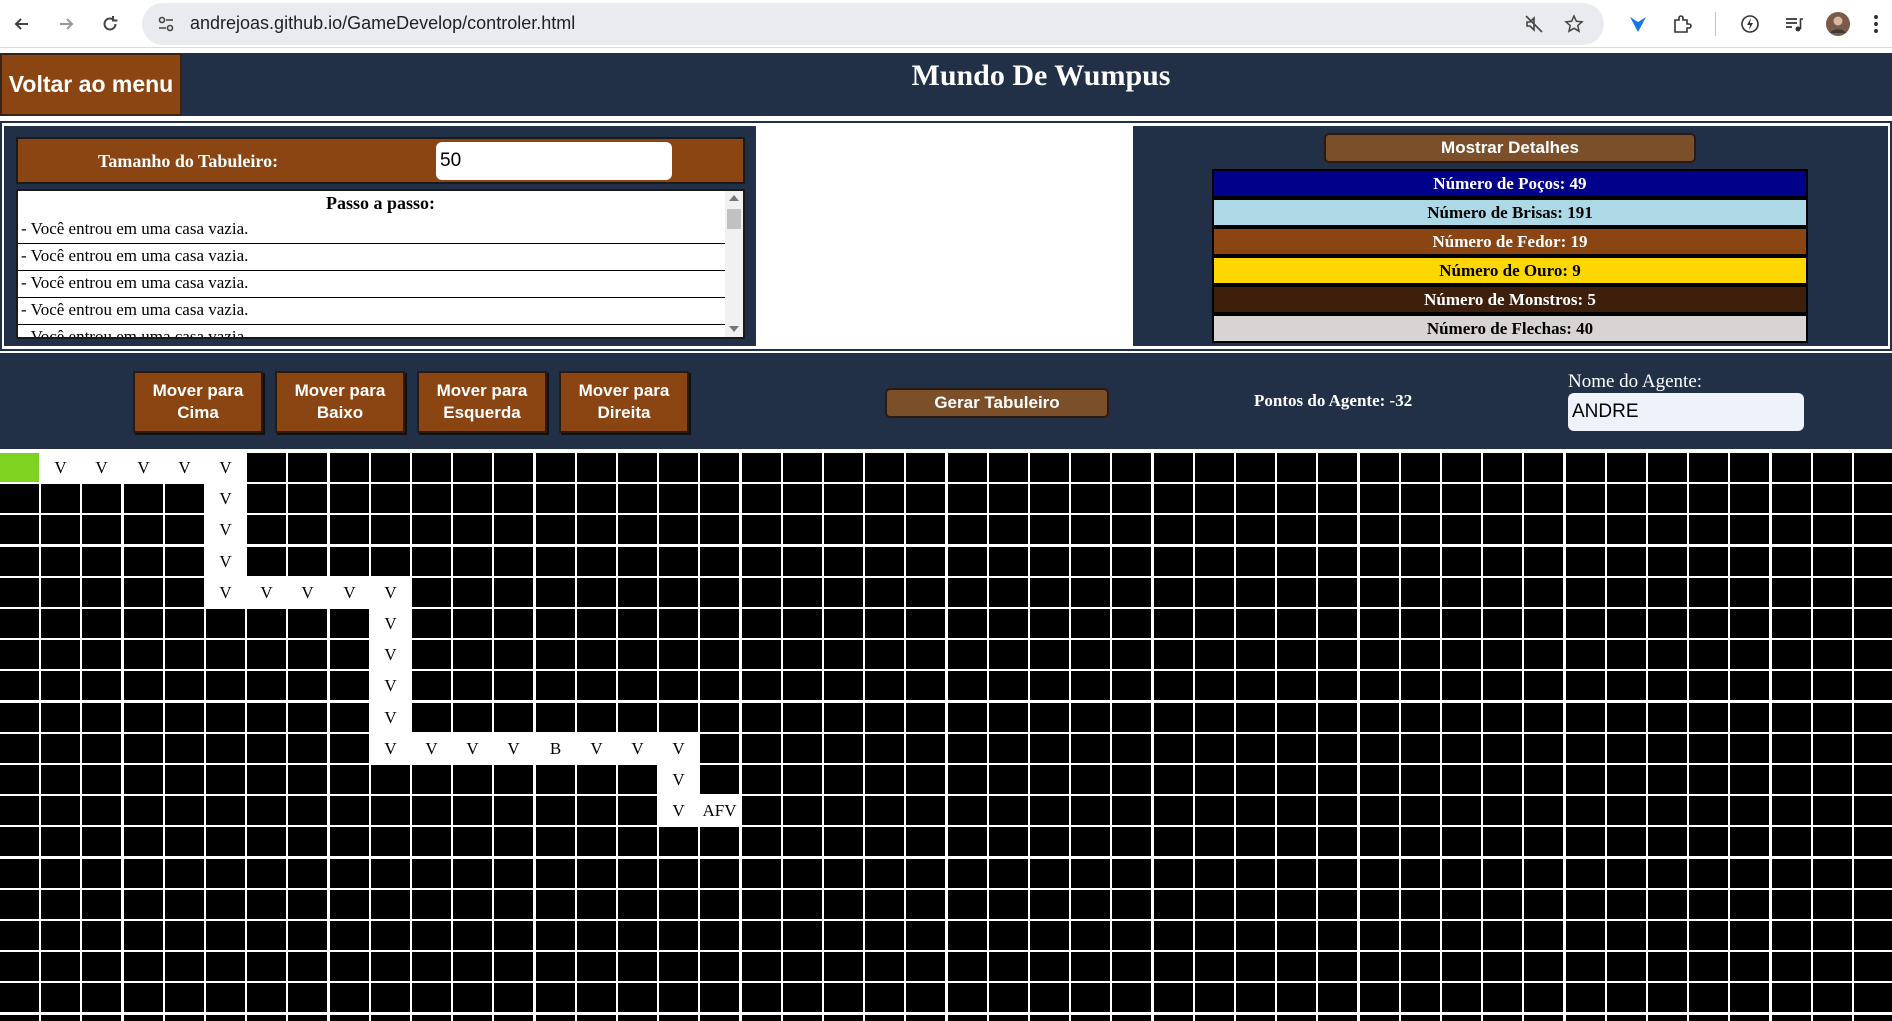 This screenshot has height=1021, width=1892. I want to click on bookmark-star-icon, so click(1574, 24).